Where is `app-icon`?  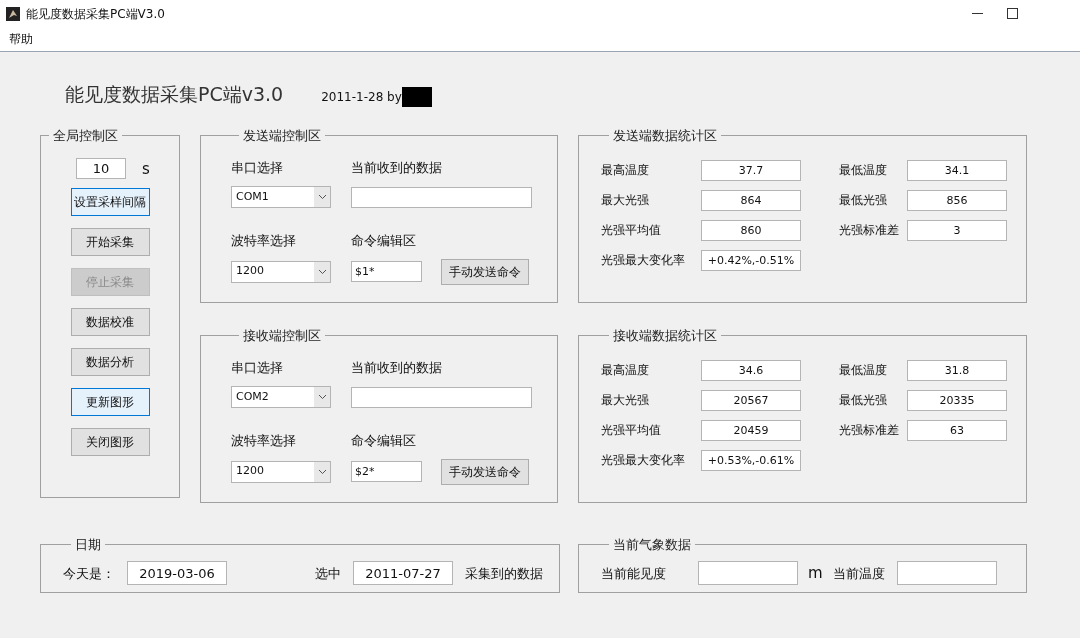
app-icon is located at coordinates (13, 13).